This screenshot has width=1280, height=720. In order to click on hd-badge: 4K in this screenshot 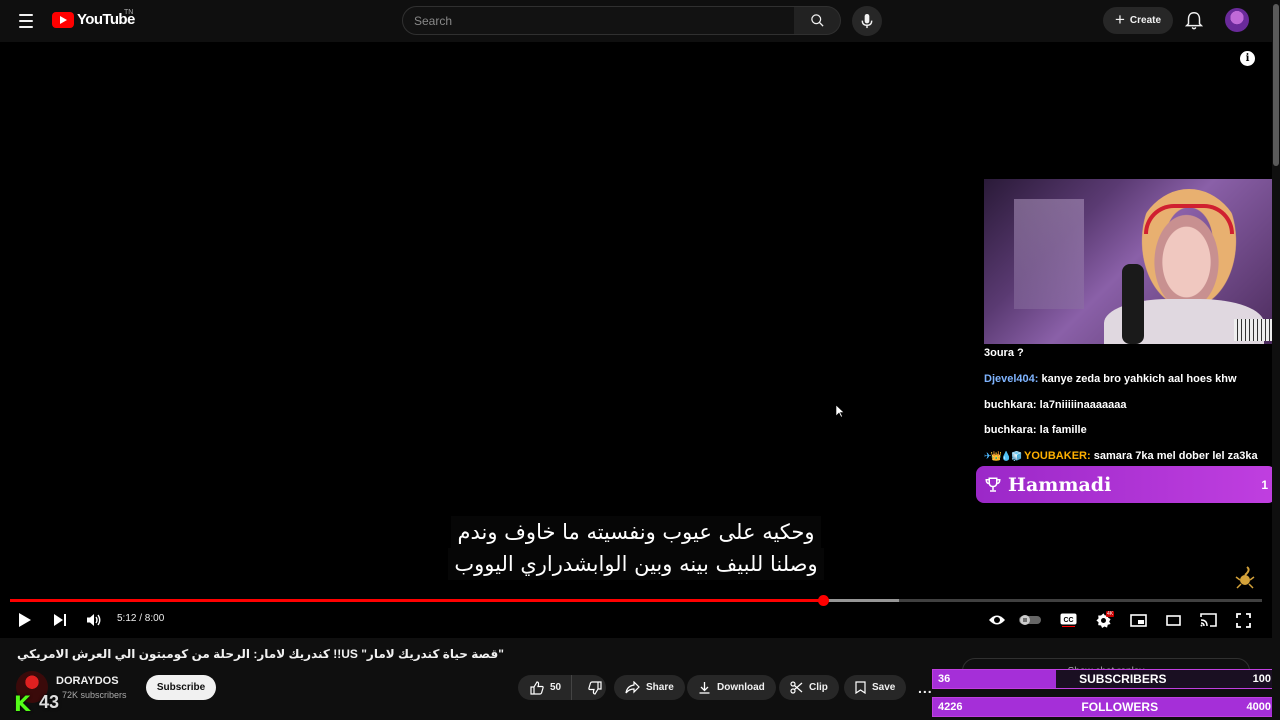, I will do `click(1110, 614)`.